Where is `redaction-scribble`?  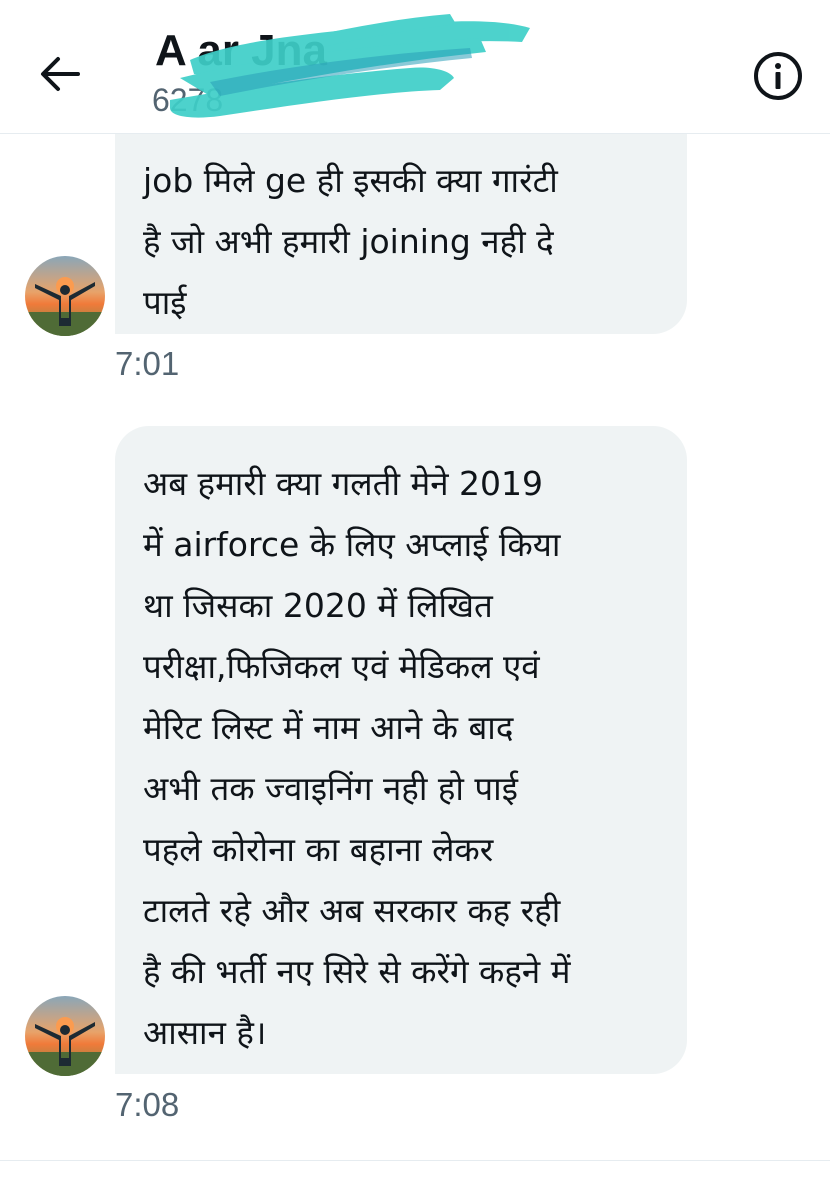 redaction-scribble is located at coordinates (350, 66).